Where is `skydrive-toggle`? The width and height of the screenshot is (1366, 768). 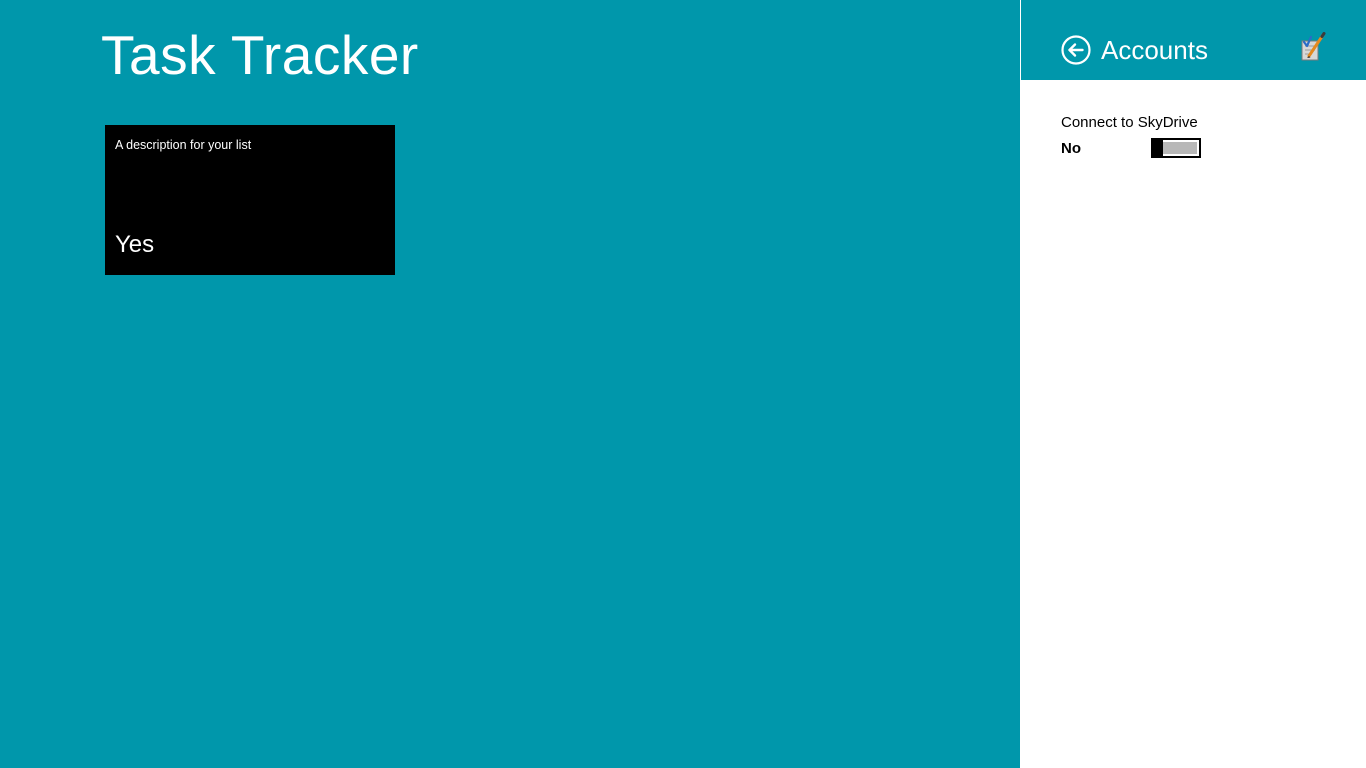
skydrive-toggle is located at coordinates (1176, 148).